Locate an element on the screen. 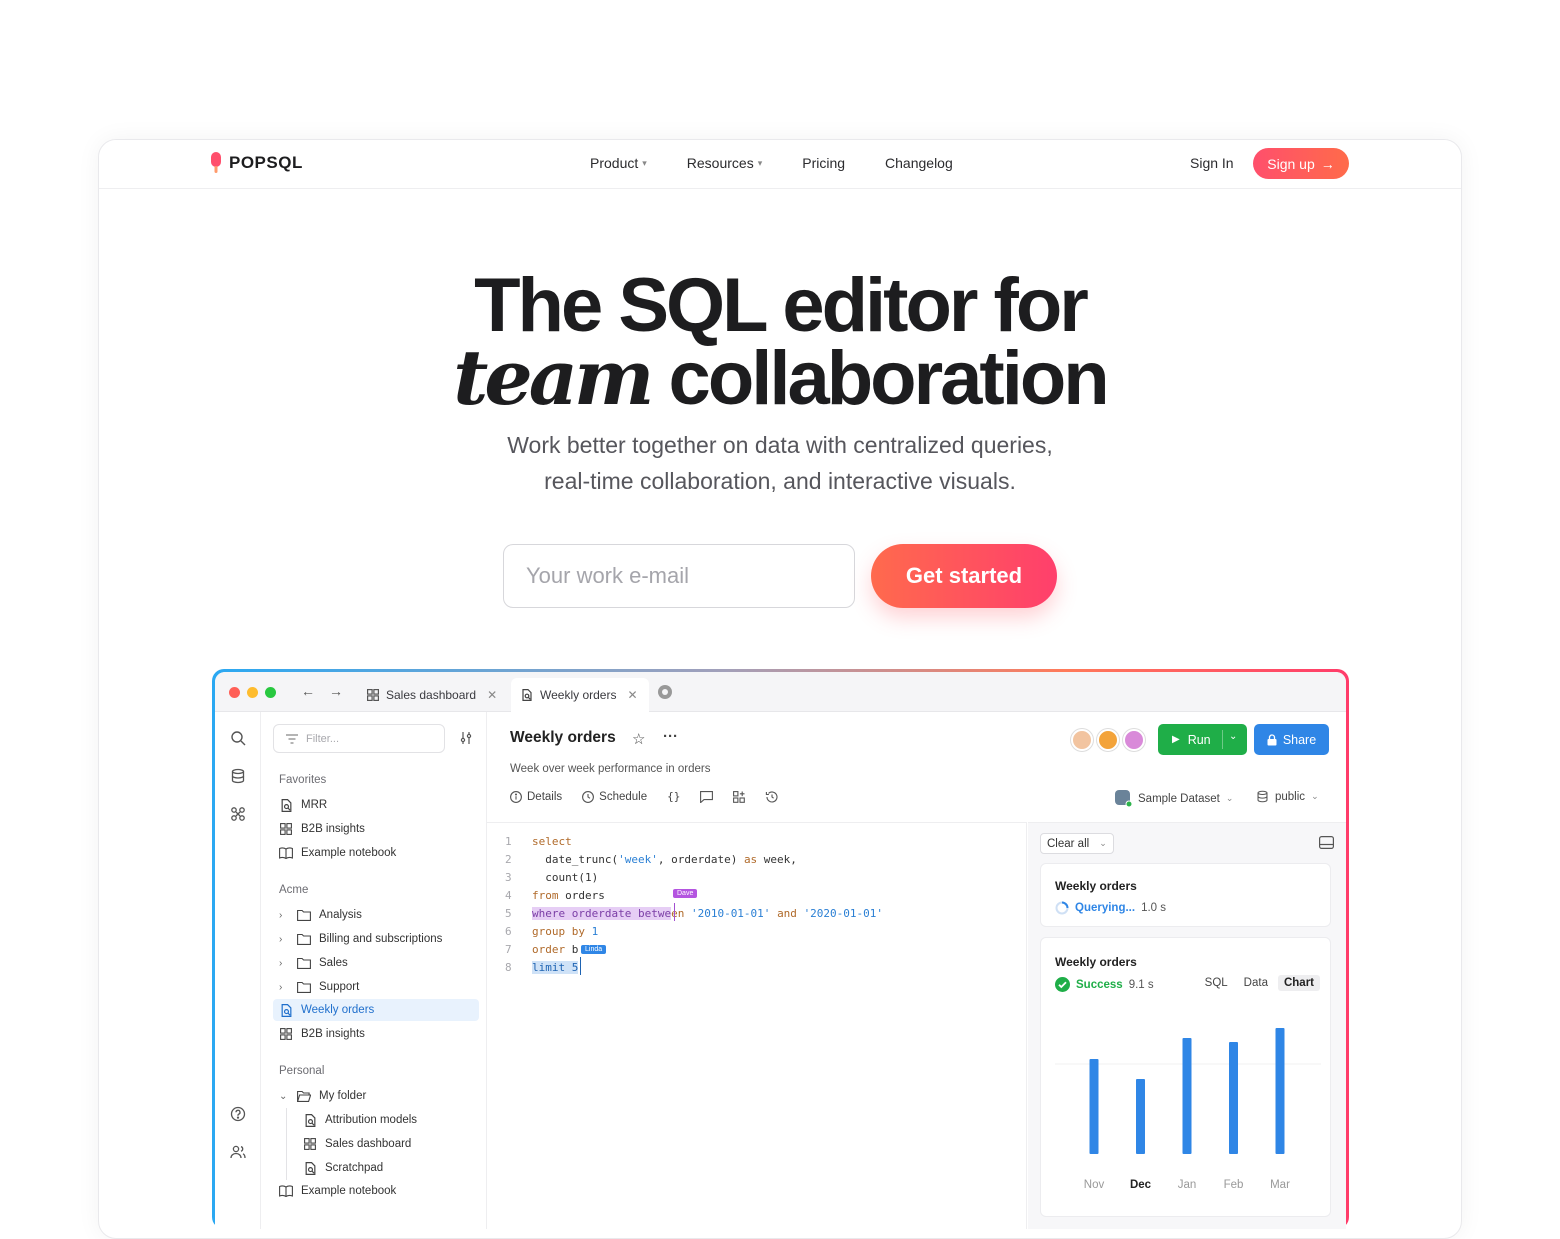  back-arrow-icon: ← is located at coordinates (308, 691).